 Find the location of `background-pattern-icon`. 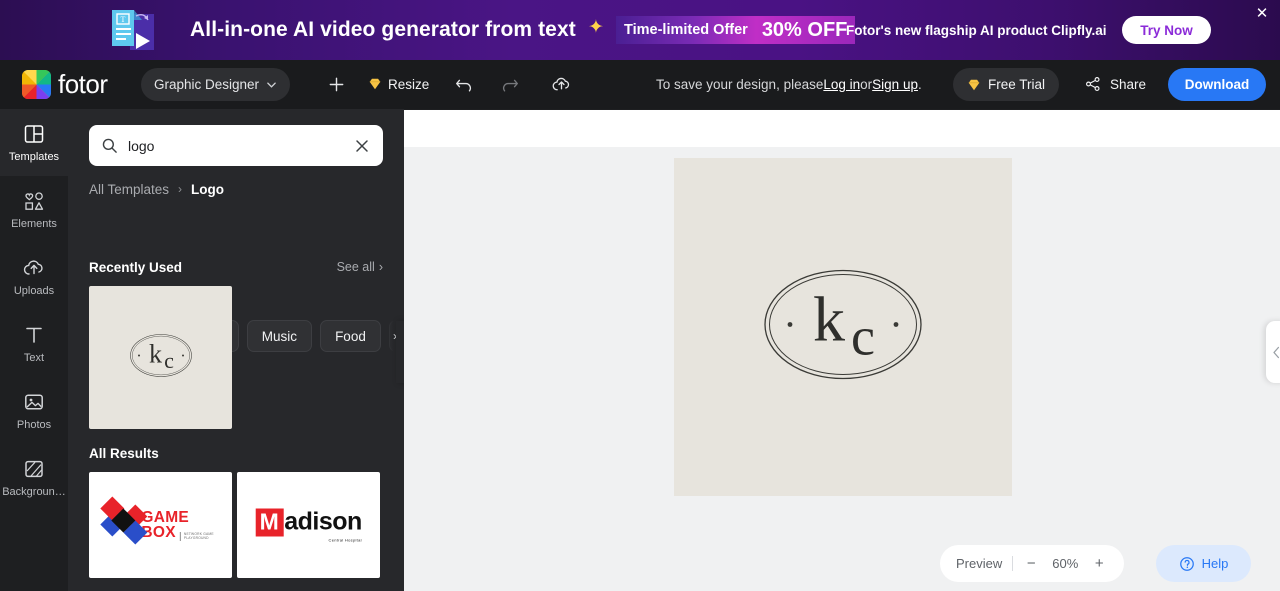

background-pattern-icon is located at coordinates (34, 469).